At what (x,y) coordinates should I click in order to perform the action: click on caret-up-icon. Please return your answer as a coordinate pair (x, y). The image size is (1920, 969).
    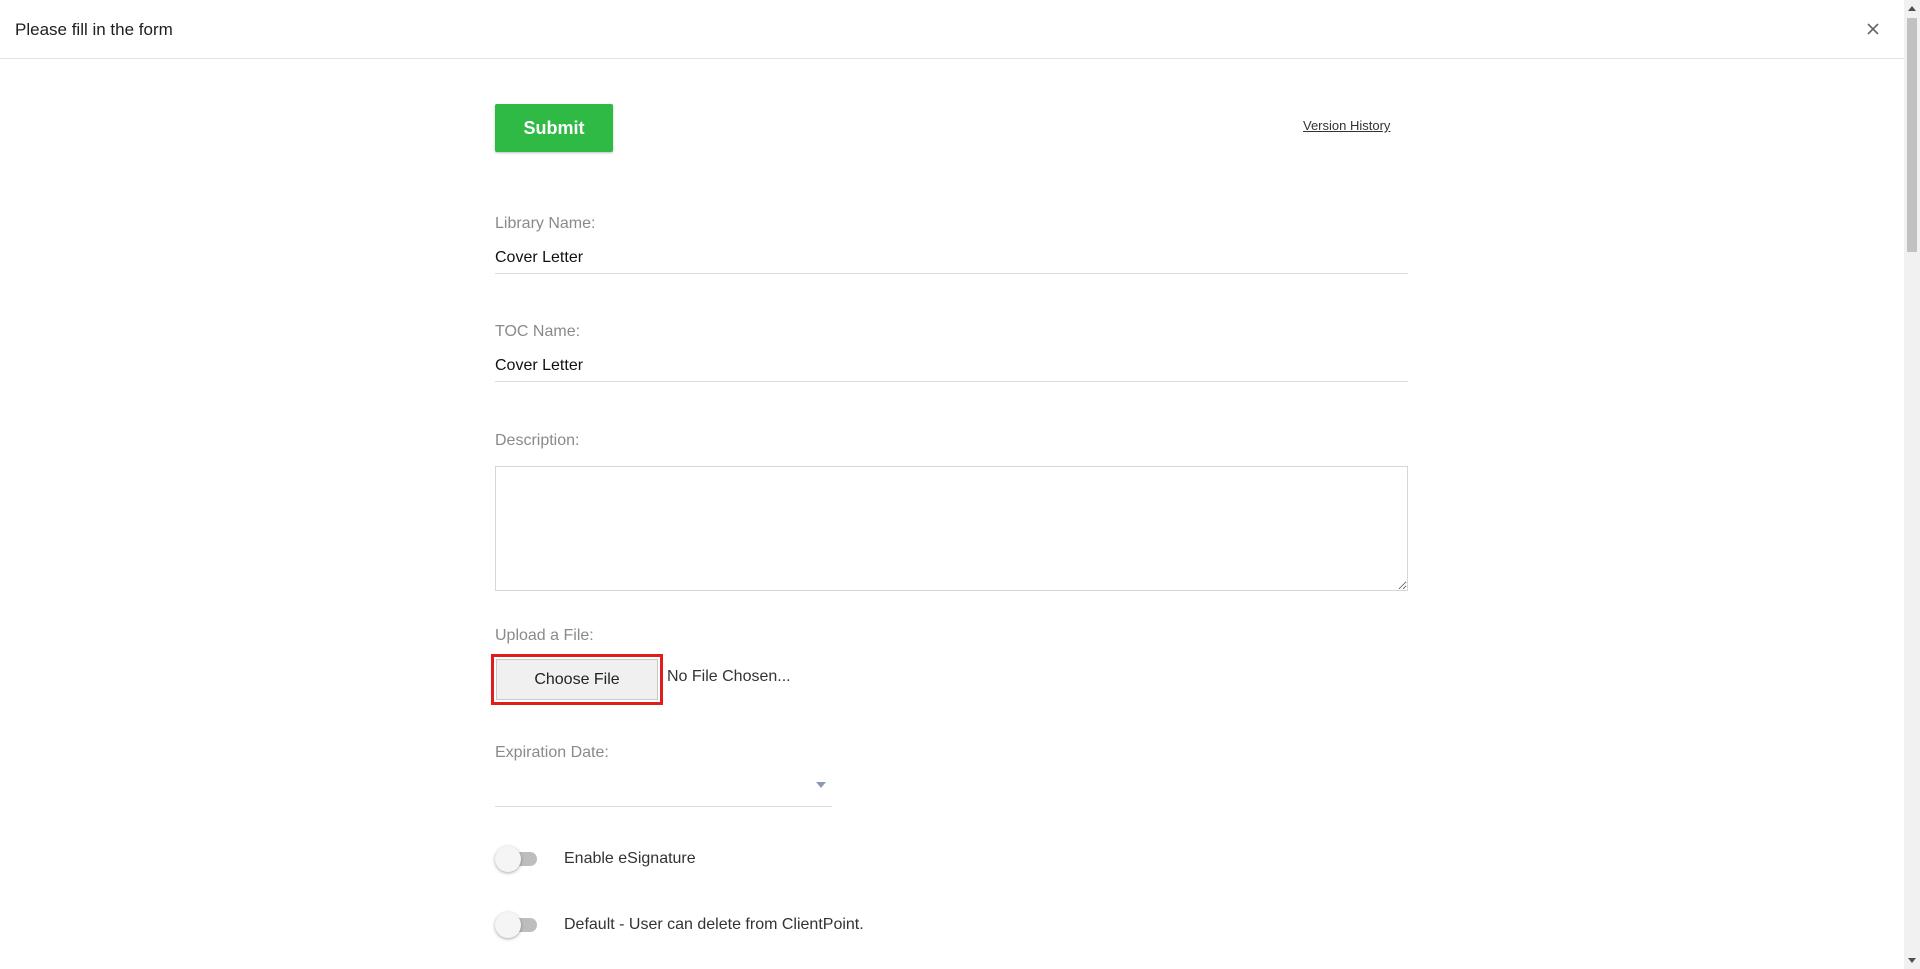
    Looking at the image, I should click on (1912, 8).